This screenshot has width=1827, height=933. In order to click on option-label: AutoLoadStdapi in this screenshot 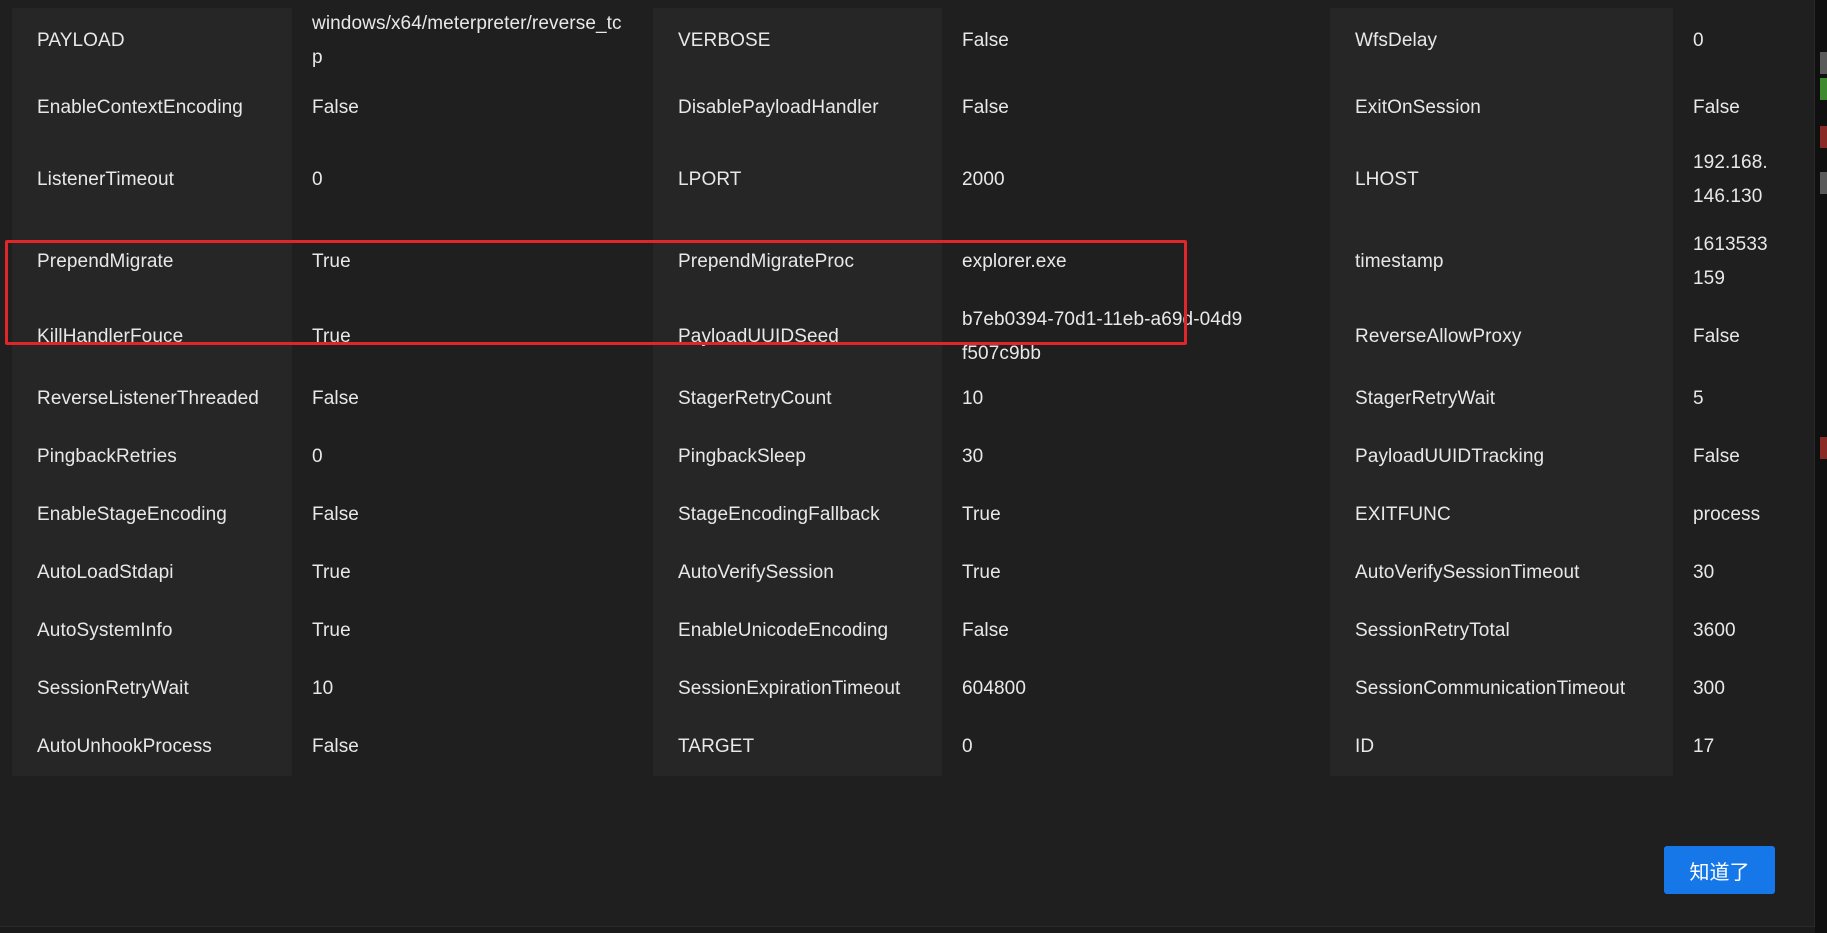, I will do `click(105, 572)`.